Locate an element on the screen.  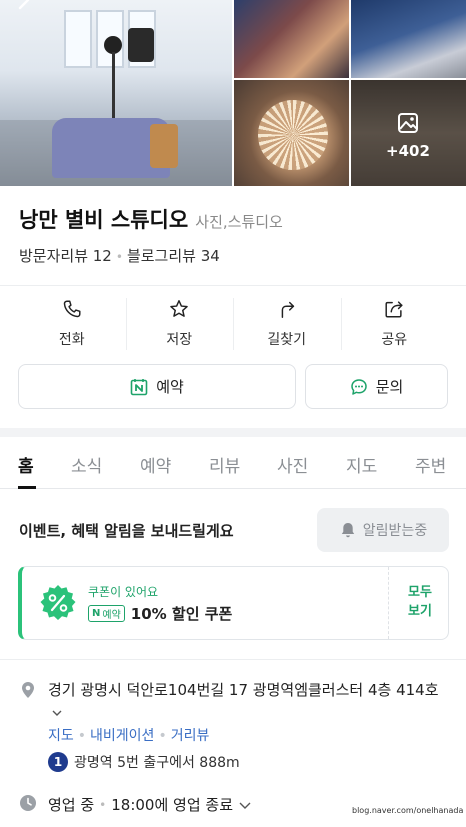
book-label: 예약 is located at coordinates (170, 387).